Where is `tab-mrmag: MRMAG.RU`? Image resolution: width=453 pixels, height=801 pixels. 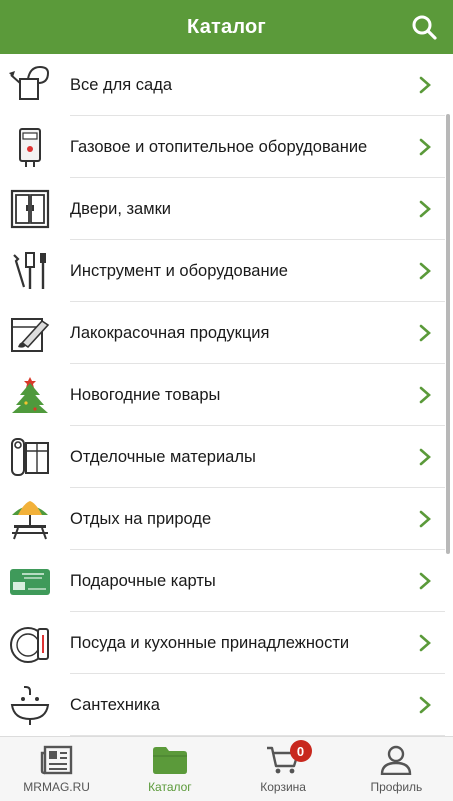 tab-mrmag: MRMAG.RU is located at coordinates (56, 769).